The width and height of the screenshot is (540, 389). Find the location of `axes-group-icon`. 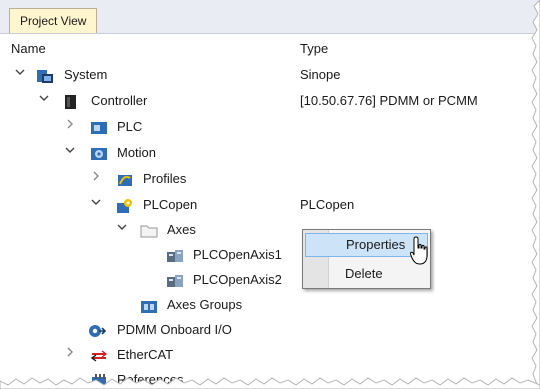

axes-group-icon is located at coordinates (149, 305).